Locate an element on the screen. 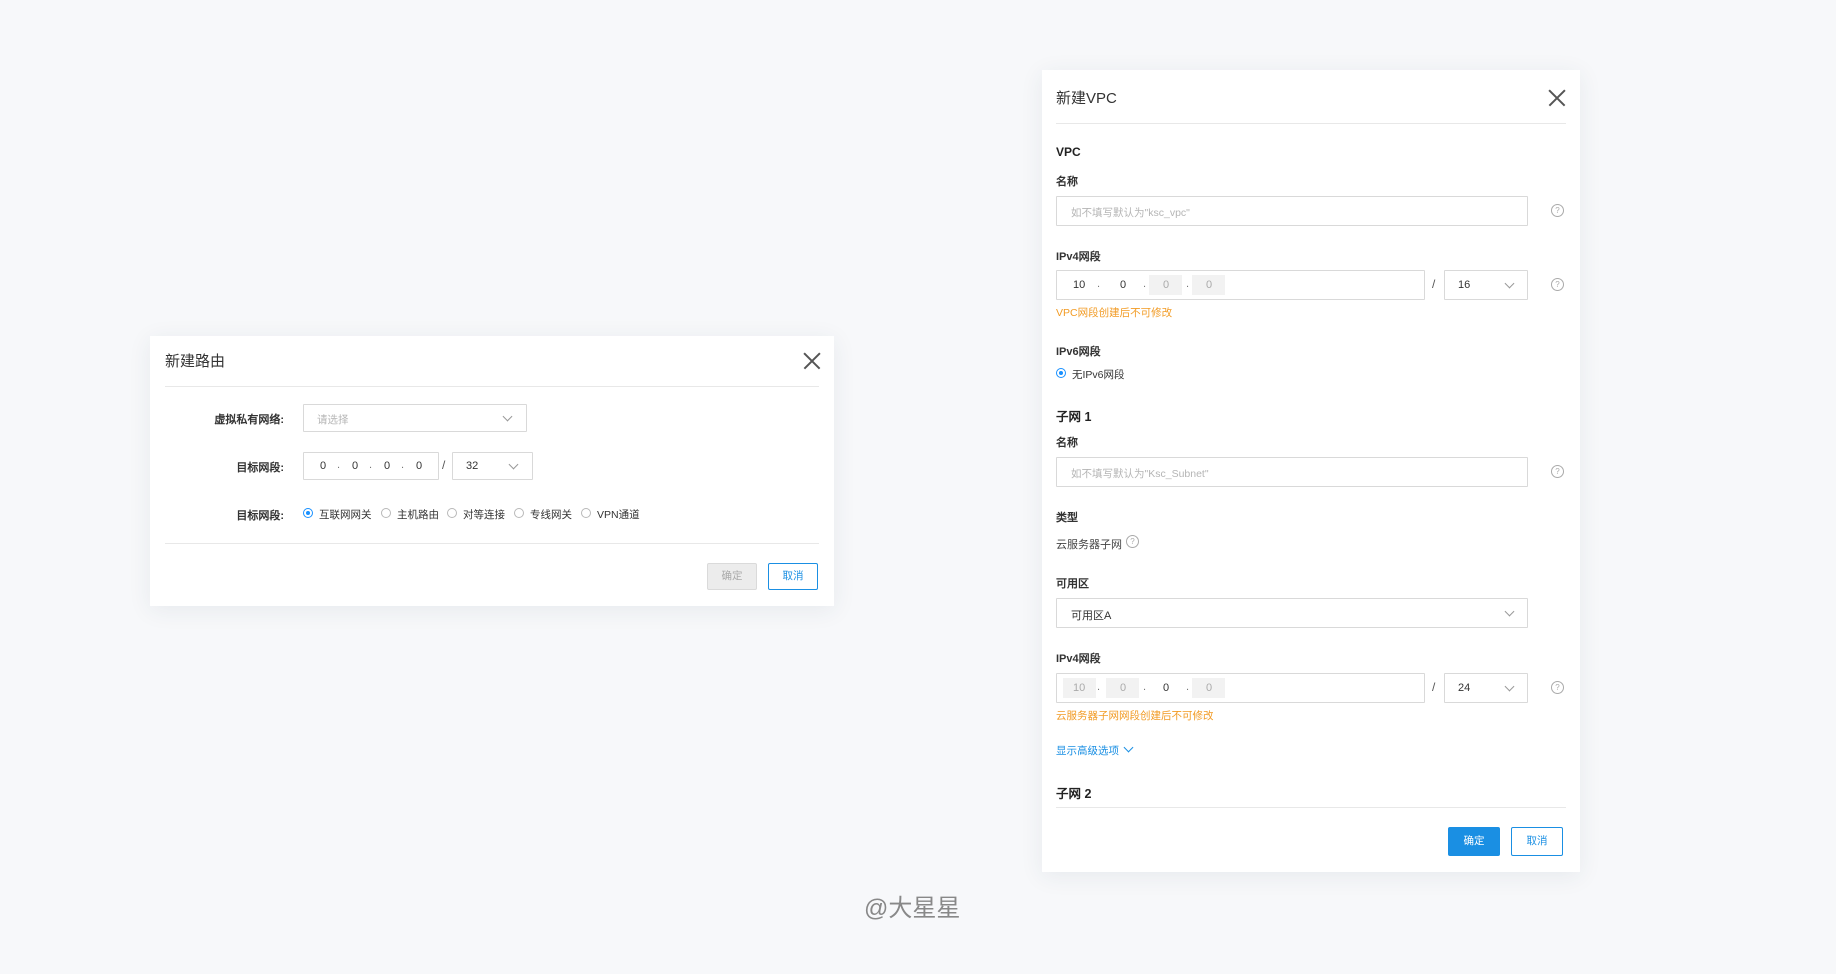 This screenshot has width=1836, height=974. subnet-mask-select: 24 is located at coordinates (1486, 688).